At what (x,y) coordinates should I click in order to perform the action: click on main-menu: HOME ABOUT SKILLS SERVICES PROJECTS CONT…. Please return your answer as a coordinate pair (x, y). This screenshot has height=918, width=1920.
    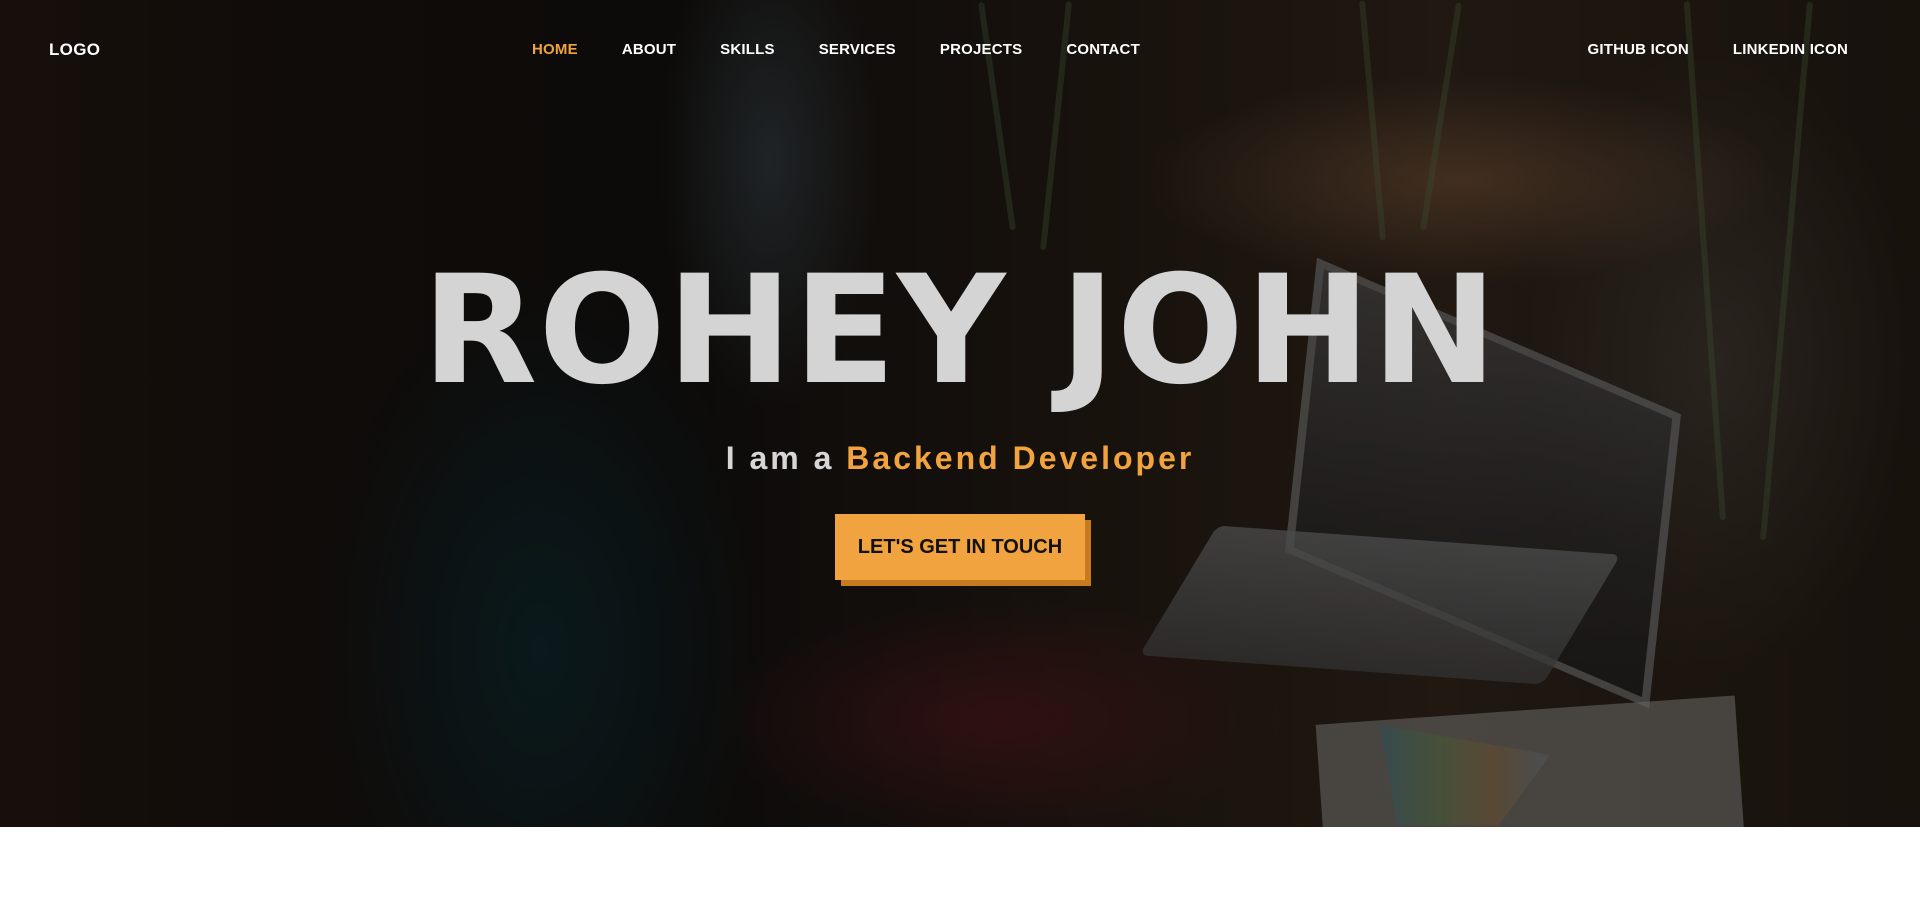
    Looking at the image, I should click on (858, 49).